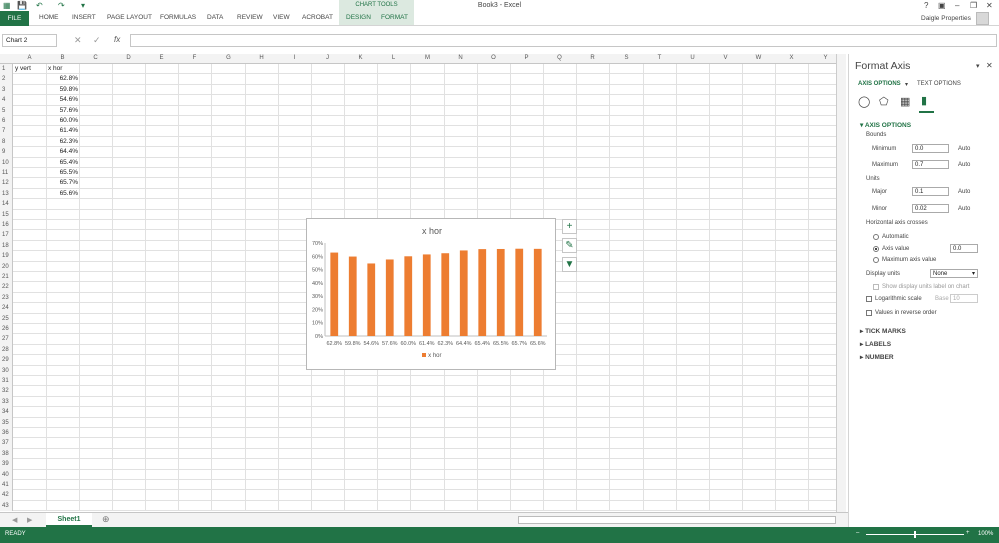  I want to click on restore-icon: ❐, so click(973, 5).